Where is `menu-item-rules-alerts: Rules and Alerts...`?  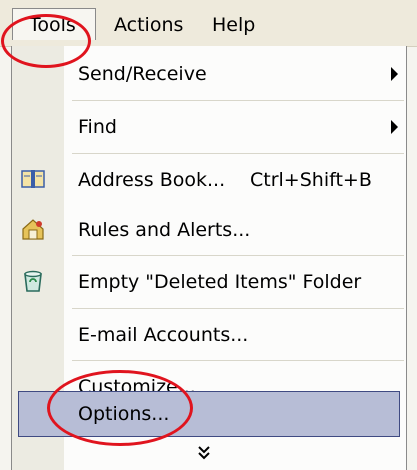
menu-item-rules-alerts: Rules and Alerts... is located at coordinates (209, 230).